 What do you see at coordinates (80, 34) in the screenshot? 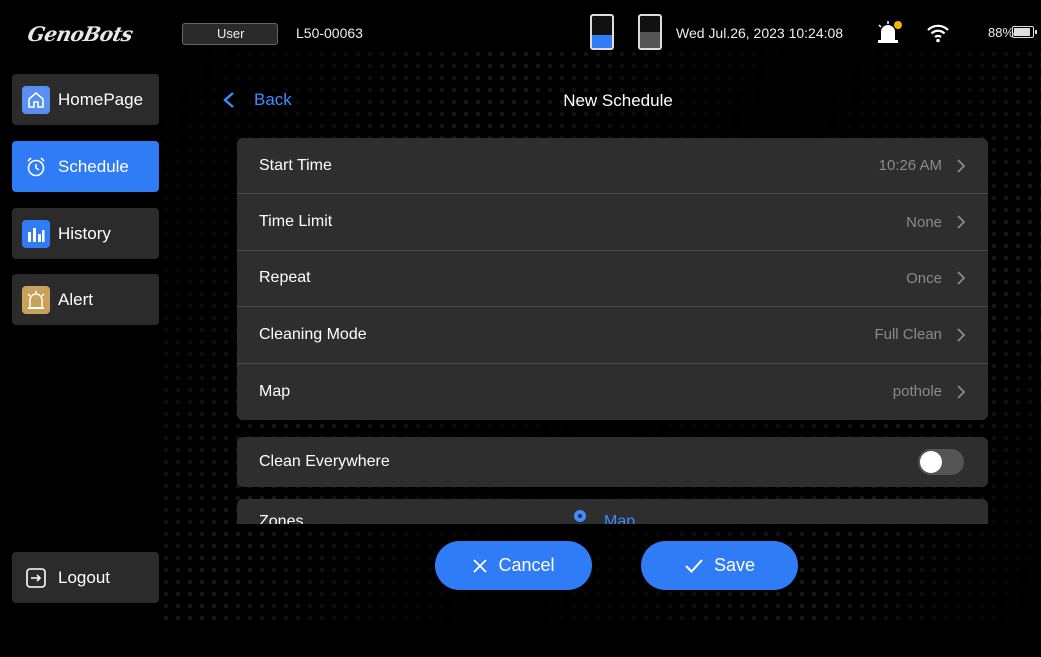
I see `brand-logo: GenoBots` at bounding box center [80, 34].